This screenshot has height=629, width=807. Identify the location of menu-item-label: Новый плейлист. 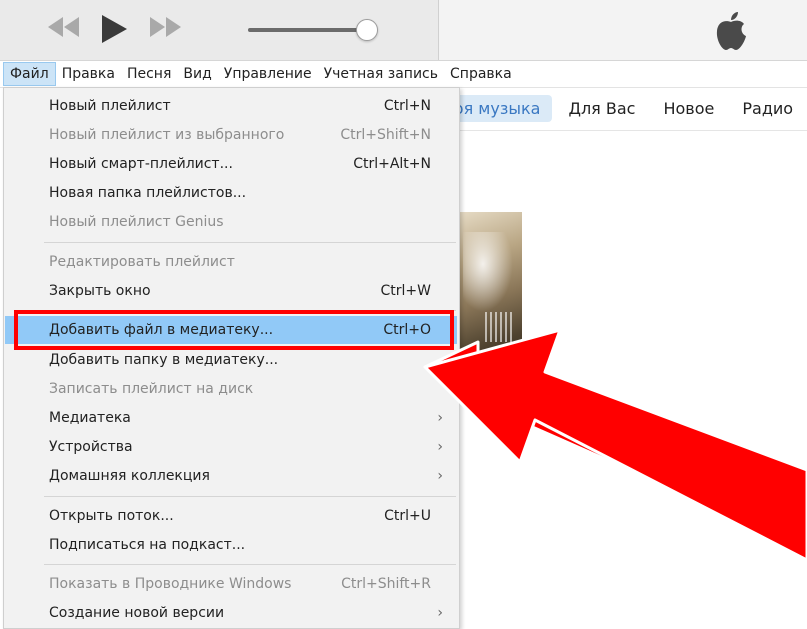
(110, 106).